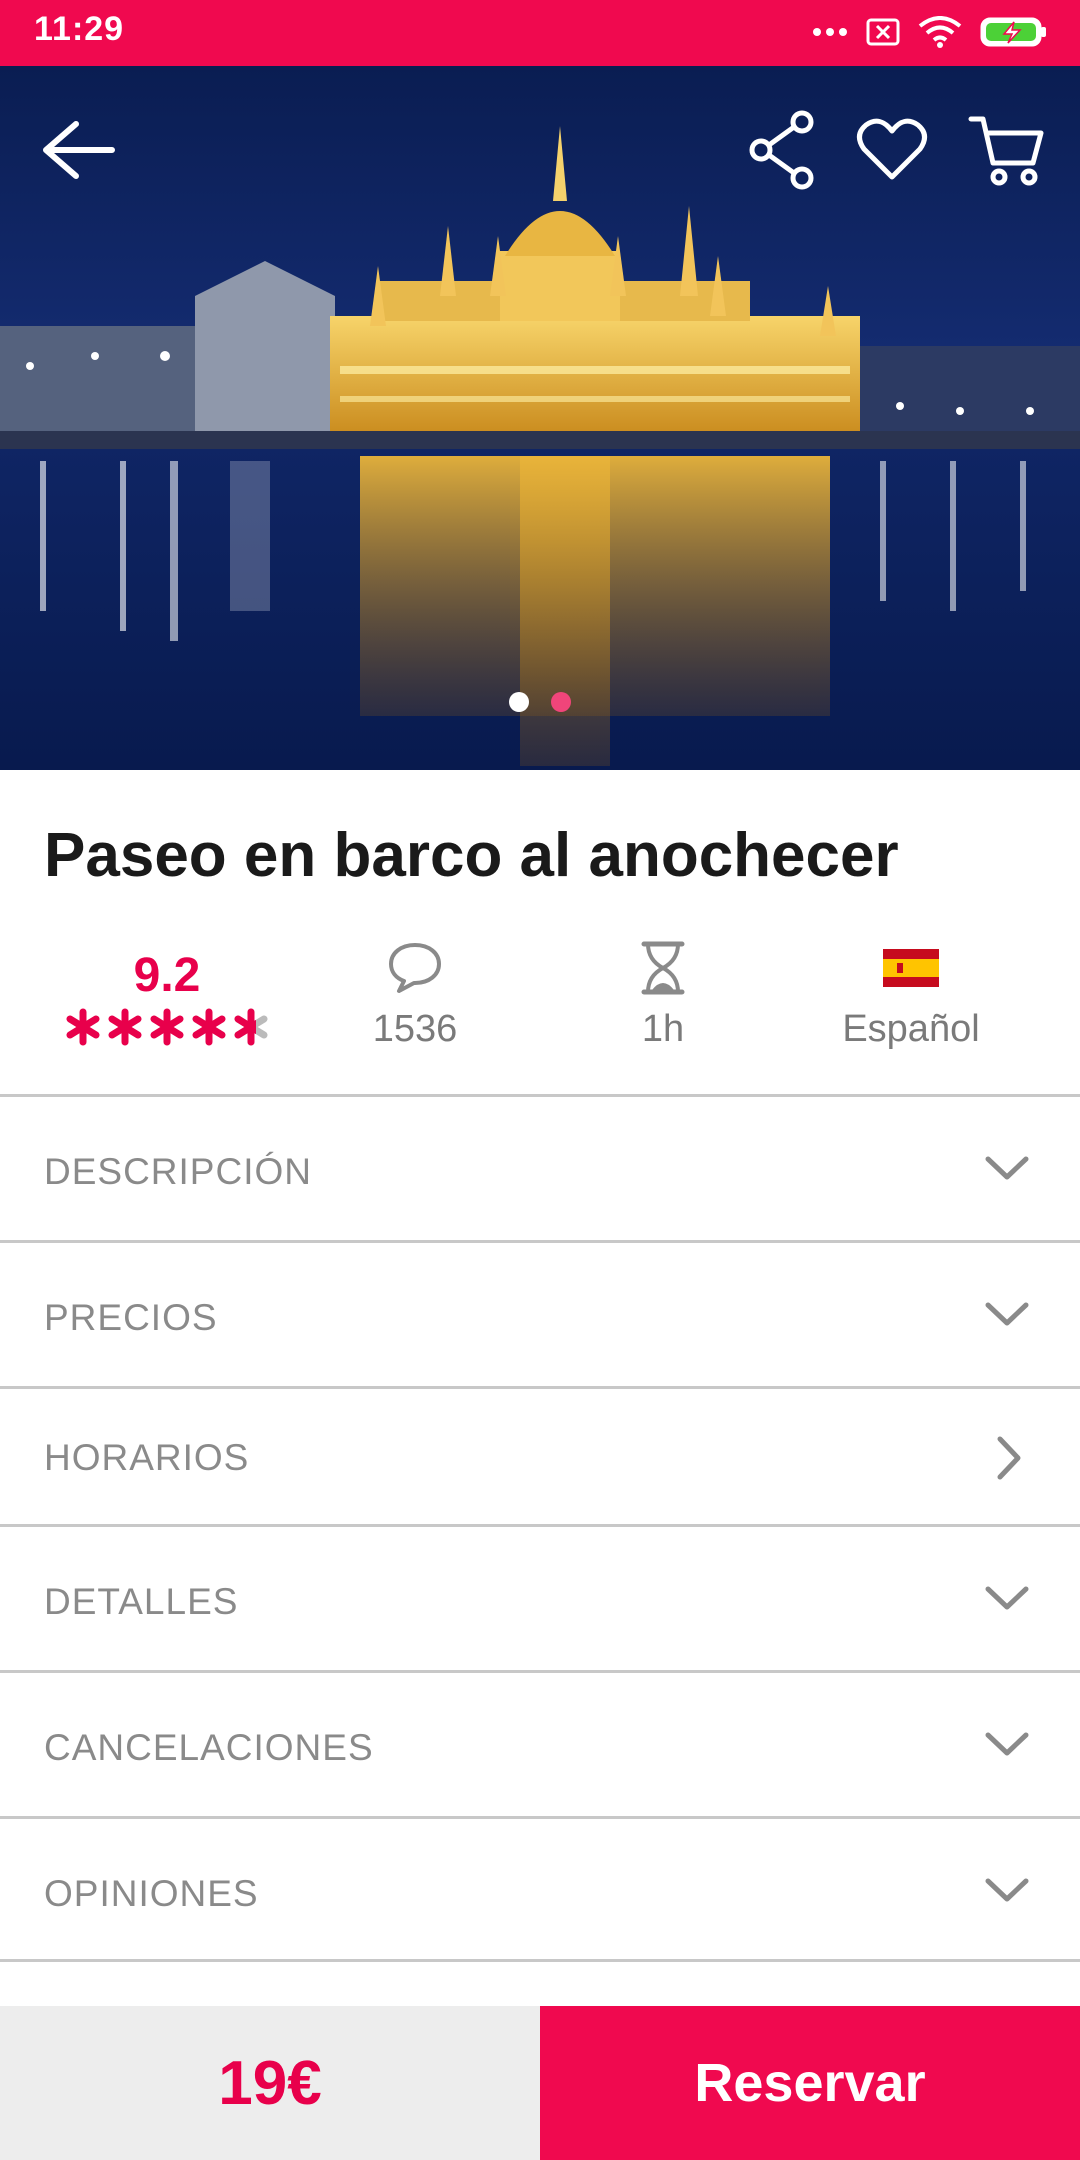 Image resolution: width=1080 pixels, height=2160 pixels. I want to click on section-label: DESCRIPCIÓN, so click(178, 1171).